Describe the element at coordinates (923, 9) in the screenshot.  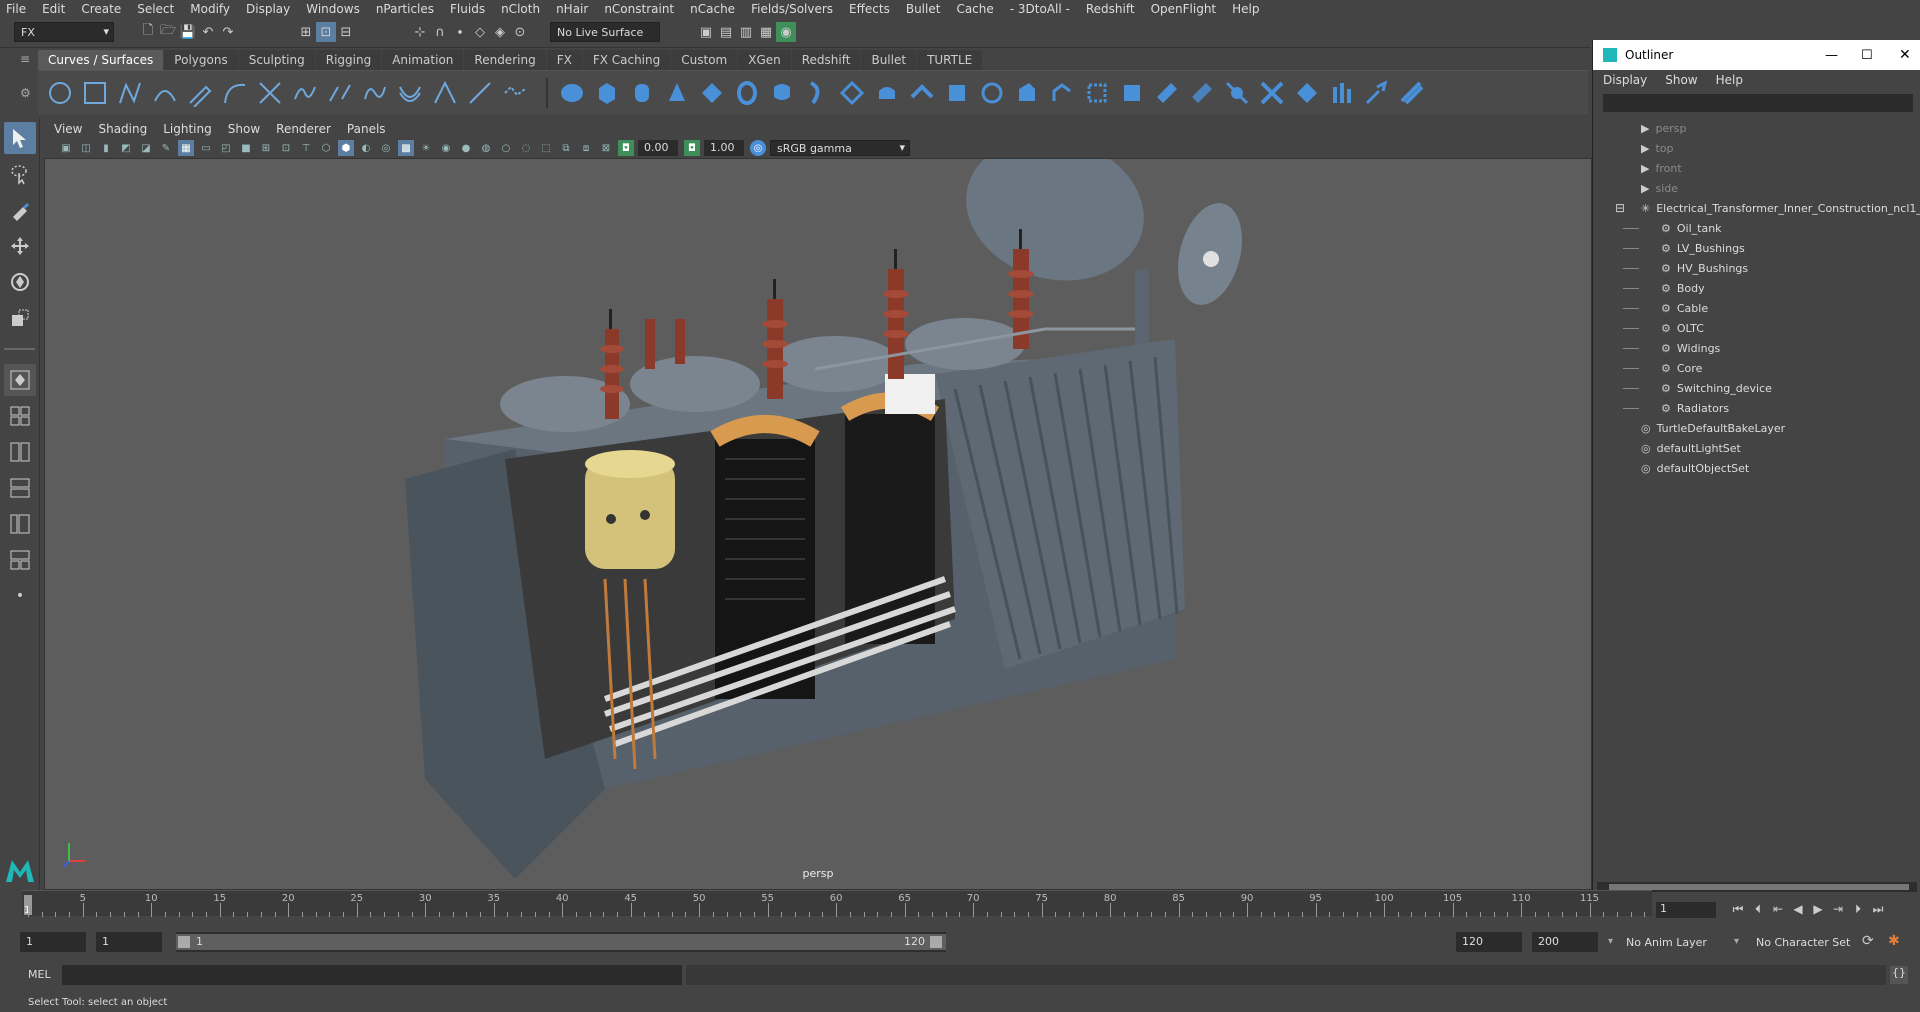
I see `menu-bullet: Bullet` at that location.